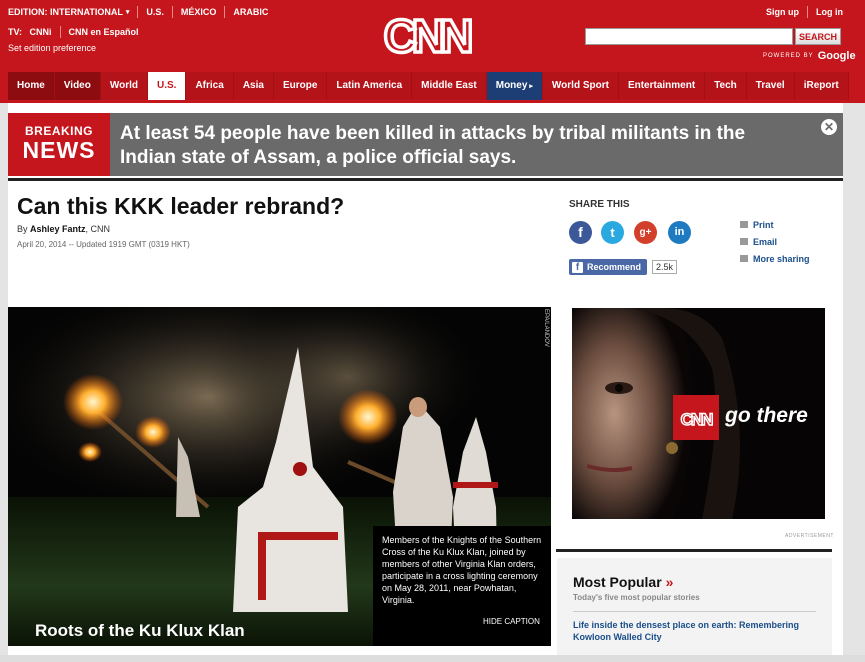  I want to click on powered-by-google: POWERED BY Google, so click(809, 56).